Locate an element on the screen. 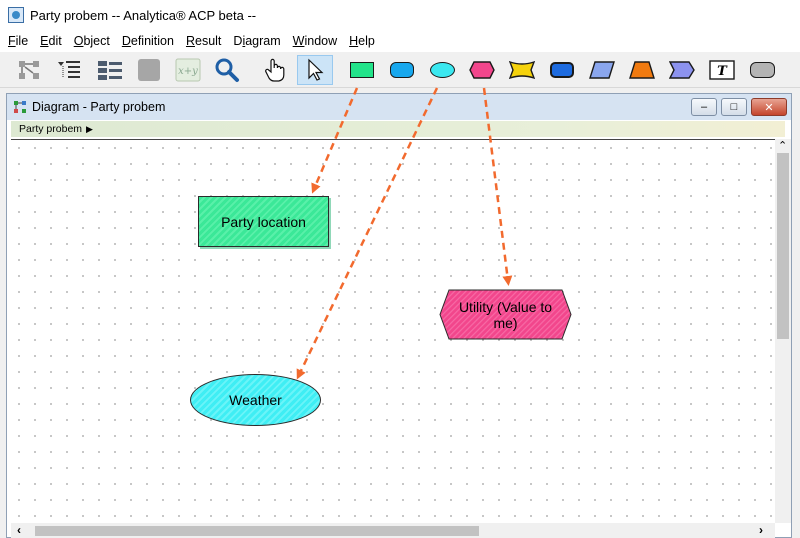 The width and height of the screenshot is (800, 538). diagram-title: Diagram - Party probem is located at coordinates (99, 107).